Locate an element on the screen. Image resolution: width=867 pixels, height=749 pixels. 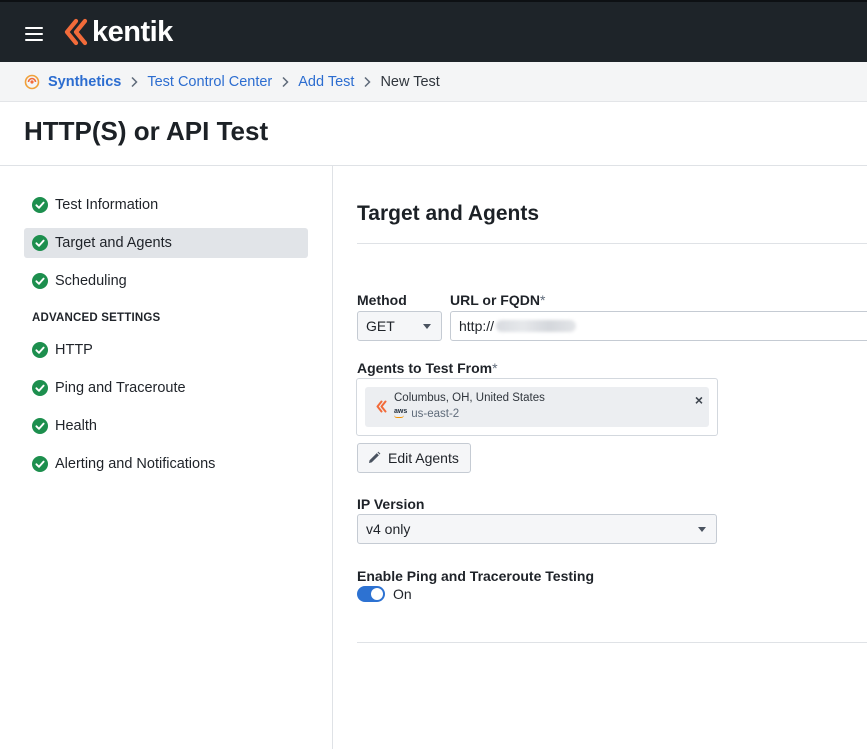
agent-region-text: us-east-2 is located at coordinates (435, 414).